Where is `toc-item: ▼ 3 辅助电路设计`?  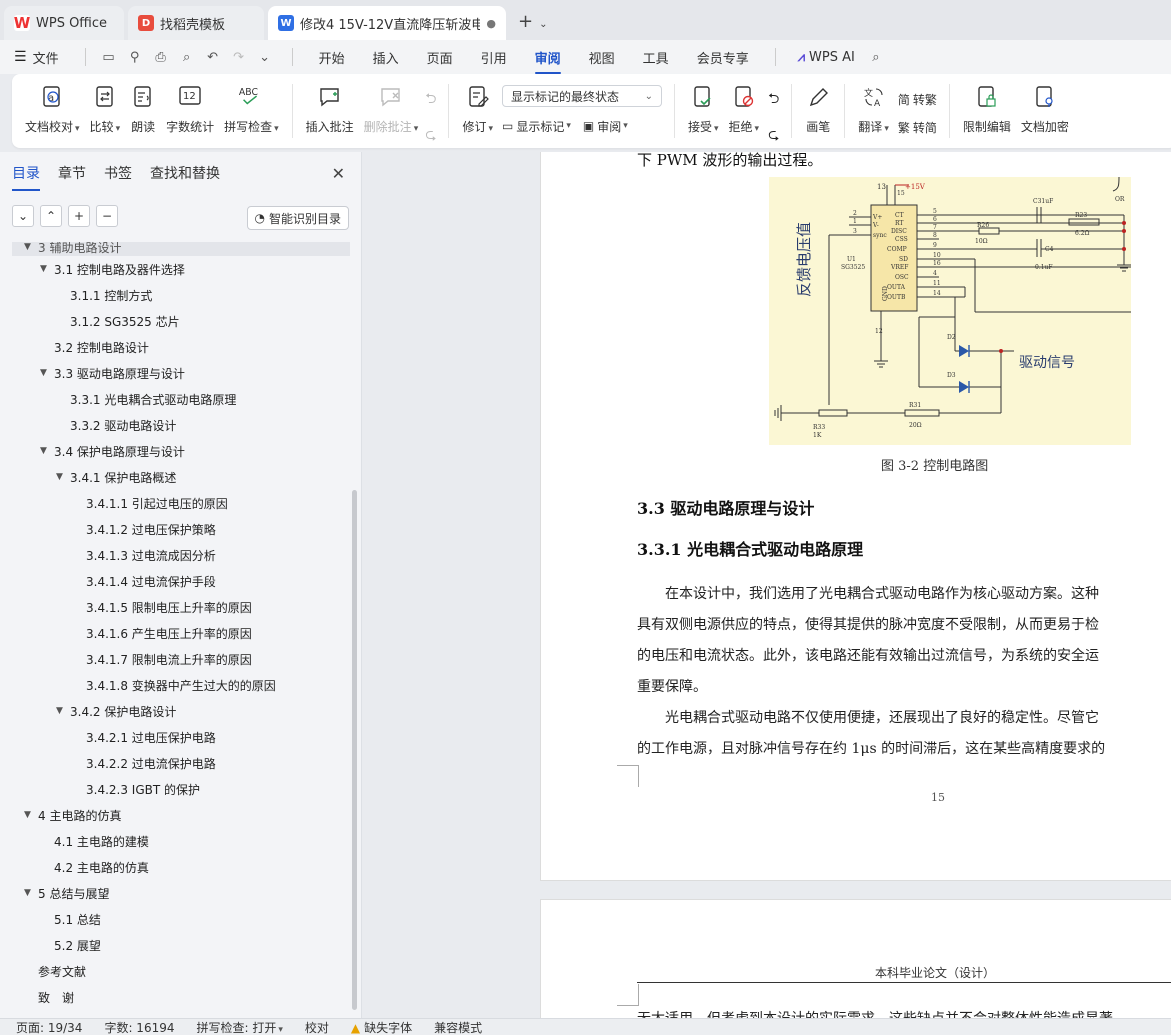
toc-item: ▼ 3 辅助电路设计 is located at coordinates (181, 249).